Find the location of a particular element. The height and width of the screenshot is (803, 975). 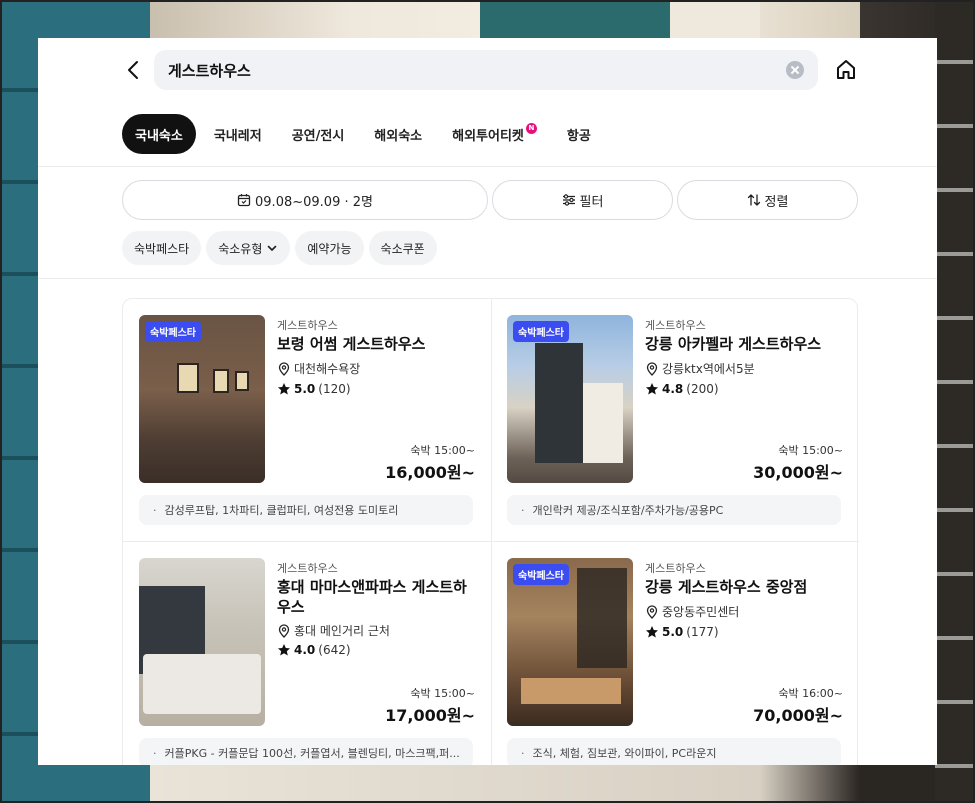

chip-stay-type: 숙소유형 is located at coordinates (248, 248).